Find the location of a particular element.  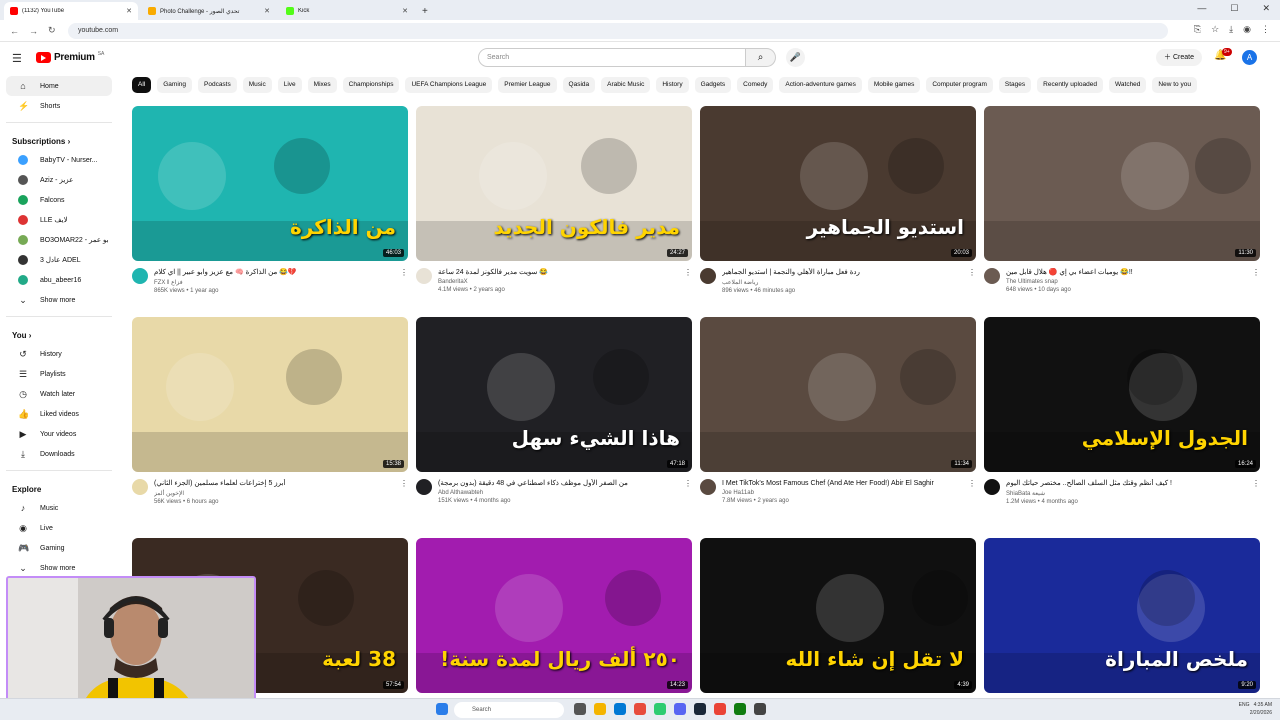

video-card: ملخص المباراة 9:20 is located at coordinates (1122, 615).